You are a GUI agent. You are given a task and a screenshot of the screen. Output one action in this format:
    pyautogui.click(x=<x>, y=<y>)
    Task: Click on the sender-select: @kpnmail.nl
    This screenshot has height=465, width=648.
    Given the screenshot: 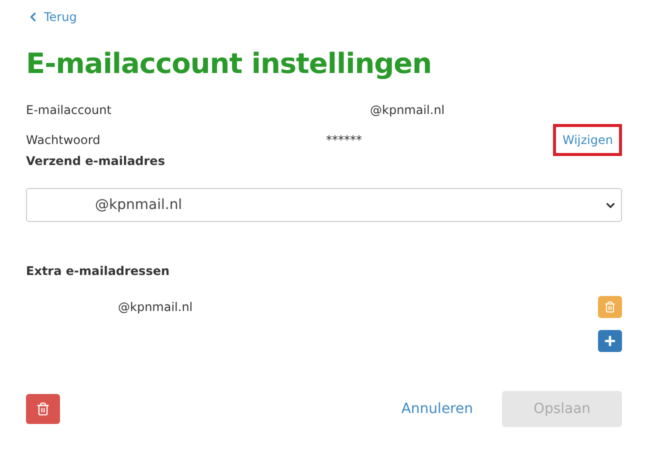 What is the action you would take?
    pyautogui.click(x=324, y=205)
    